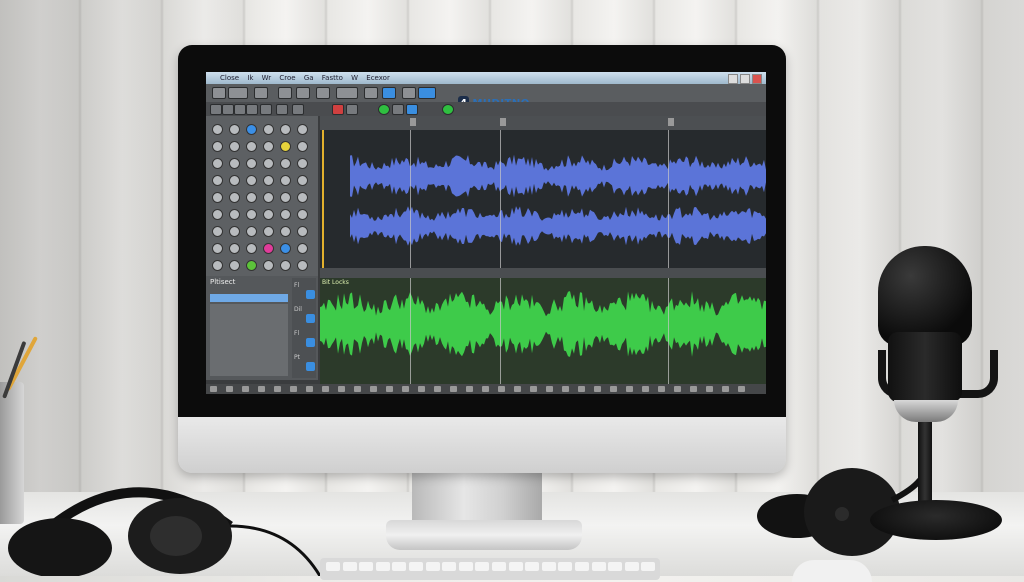 This screenshot has height=582, width=1024. Describe the element at coordinates (745, 79) in the screenshot. I see `maximize-button` at that location.